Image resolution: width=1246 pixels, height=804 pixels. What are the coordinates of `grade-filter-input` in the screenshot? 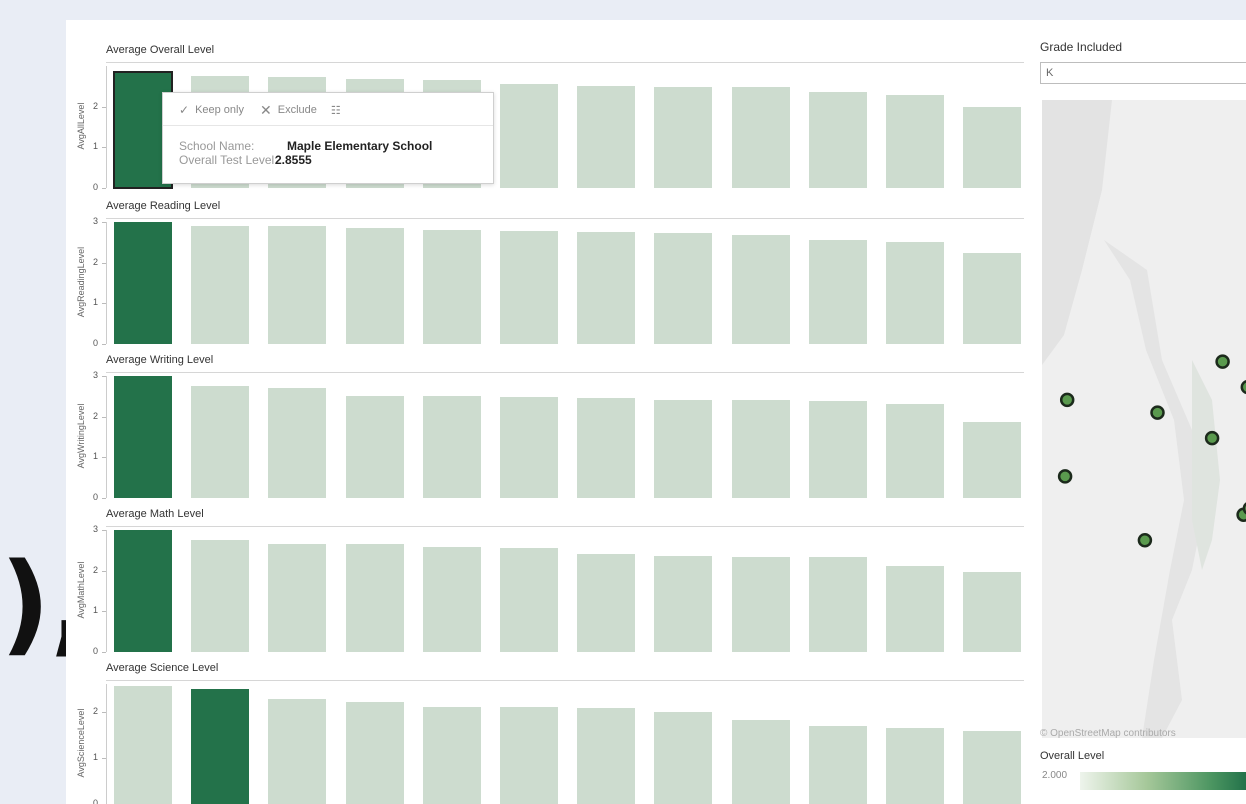 It's located at (1143, 73).